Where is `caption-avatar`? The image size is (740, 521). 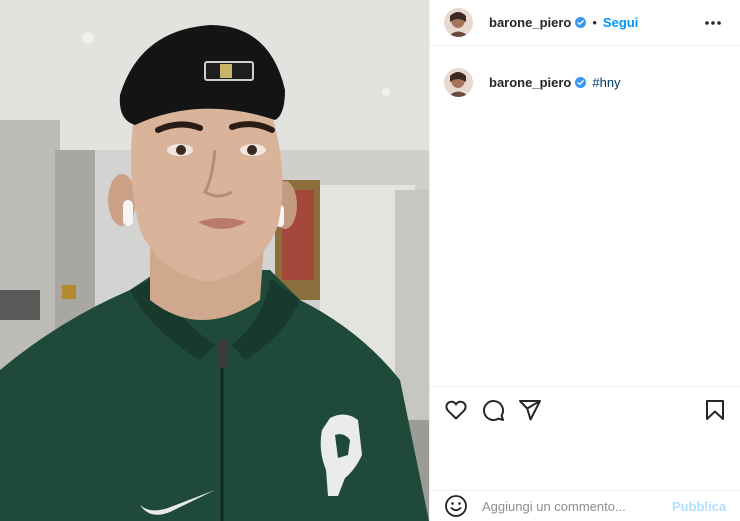 caption-avatar is located at coordinates (458, 82).